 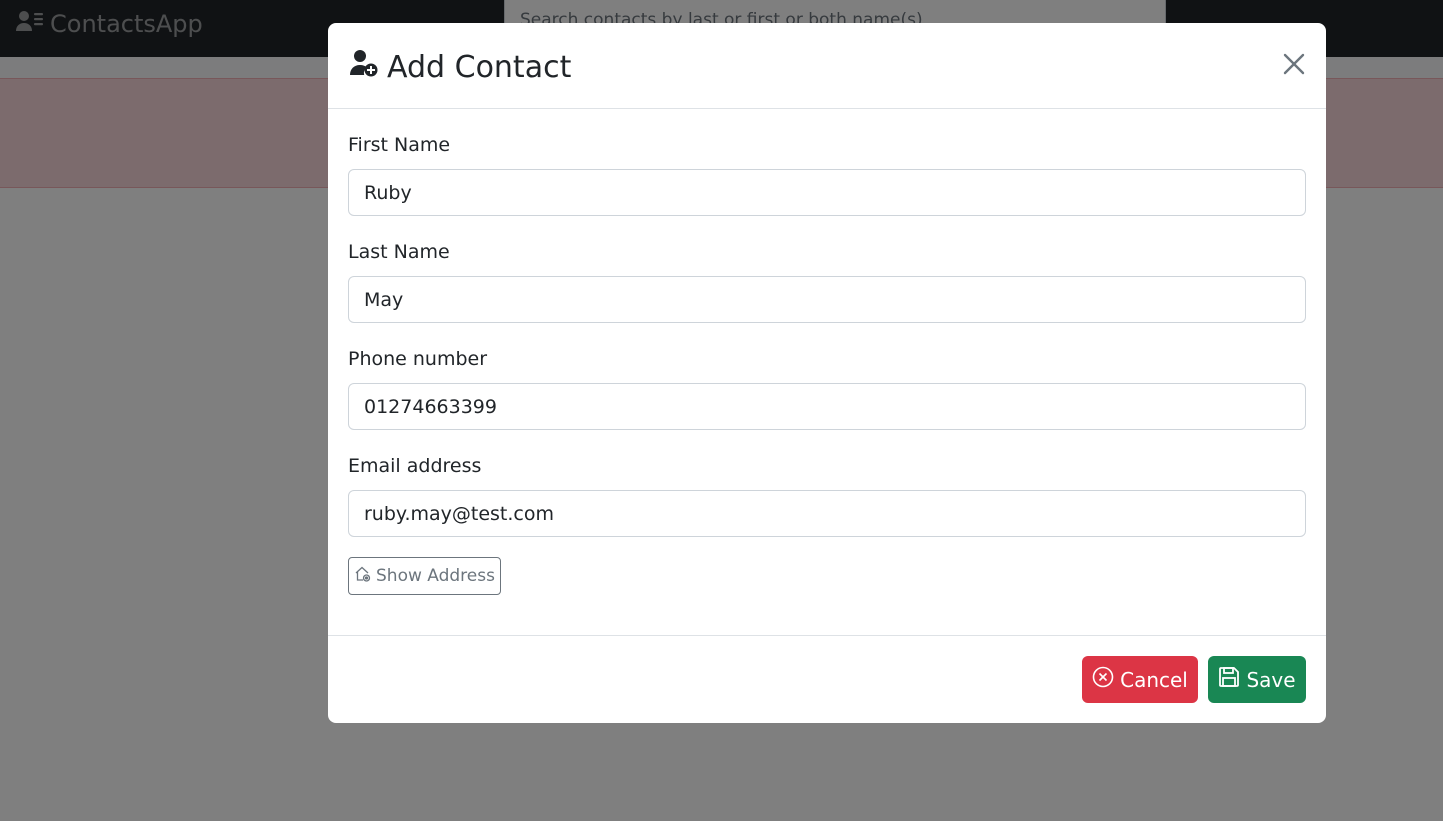 I want to click on modal-title: Add Contact, so click(x=460, y=67).